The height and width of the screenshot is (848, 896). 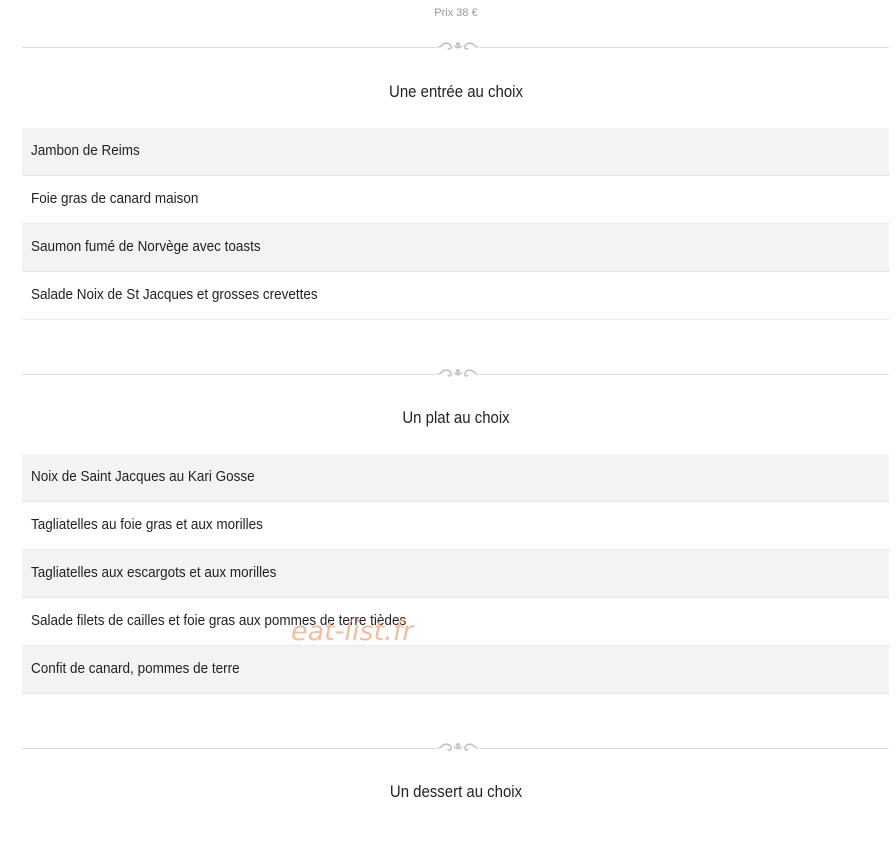 What do you see at coordinates (456, 791) in the screenshot?
I see `section-title-dessert: Un dessert au choix` at bounding box center [456, 791].